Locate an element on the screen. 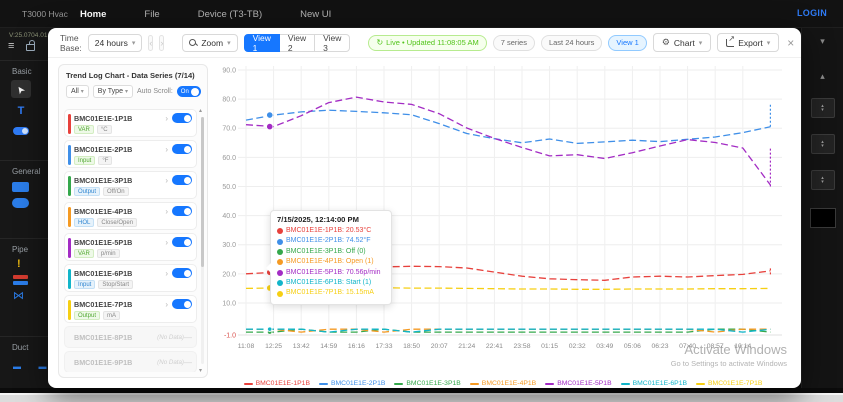  series-color-bar is located at coordinates (69, 155).